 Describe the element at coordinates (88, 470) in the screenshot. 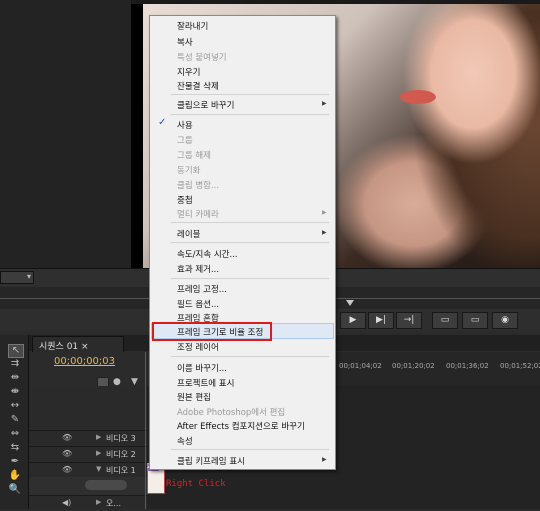

I see `track-header-video1: 👁 ▼ 비디오 1` at that location.